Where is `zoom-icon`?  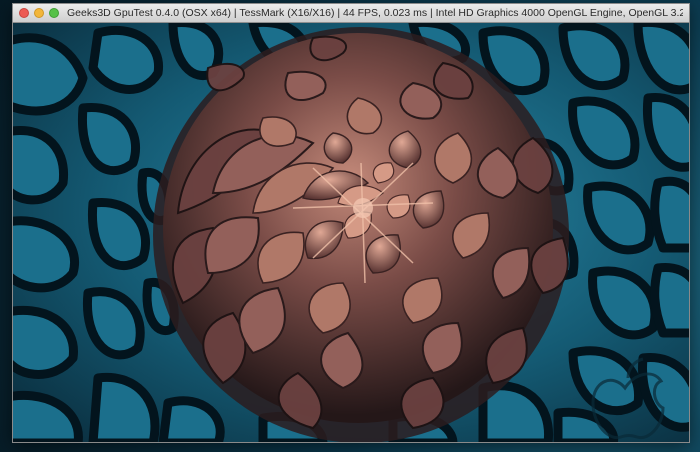
zoom-icon is located at coordinates (54, 13).